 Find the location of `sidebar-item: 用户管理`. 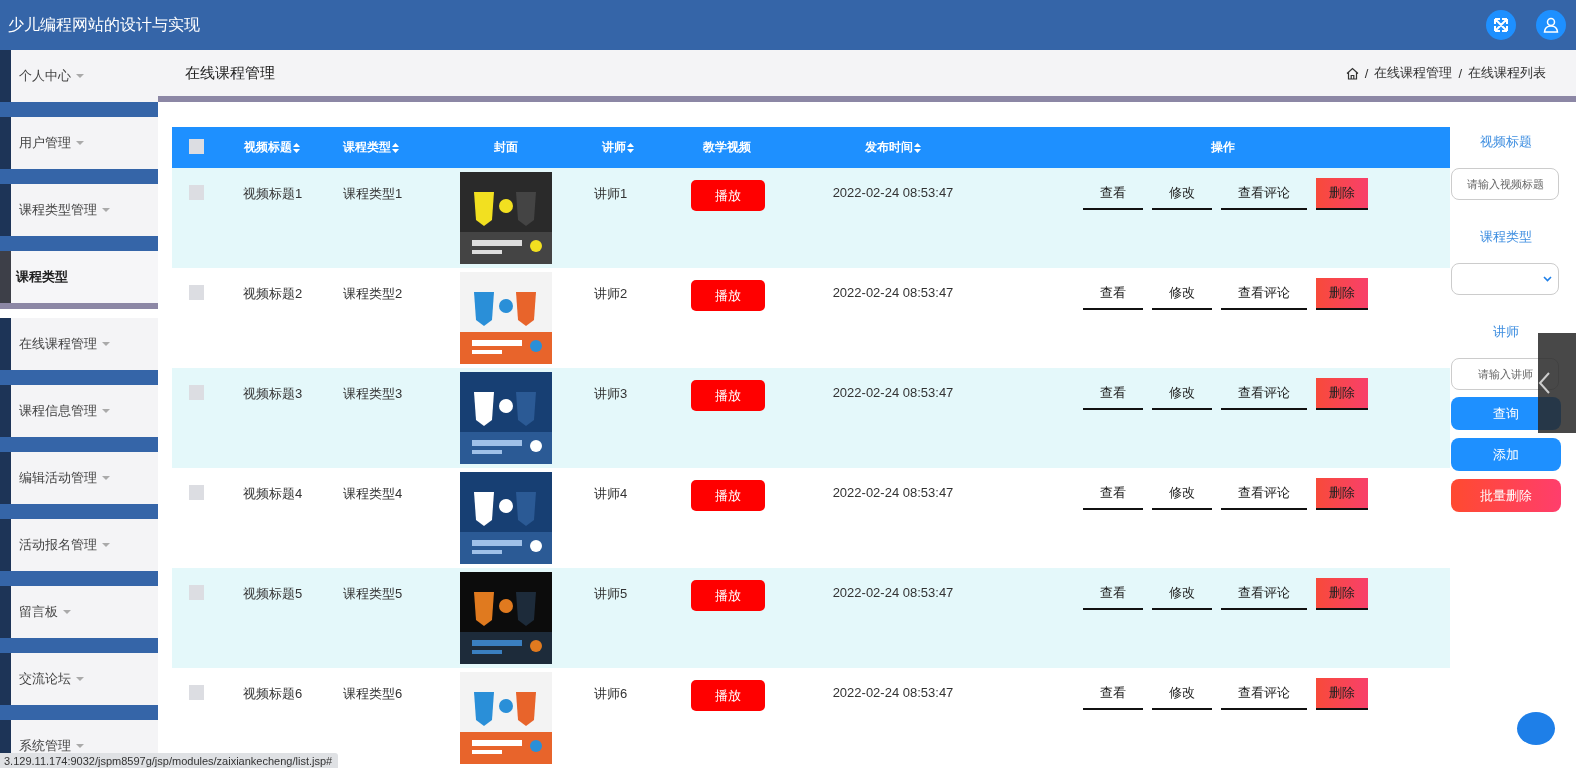

sidebar-item: 用户管理 is located at coordinates (79, 143).